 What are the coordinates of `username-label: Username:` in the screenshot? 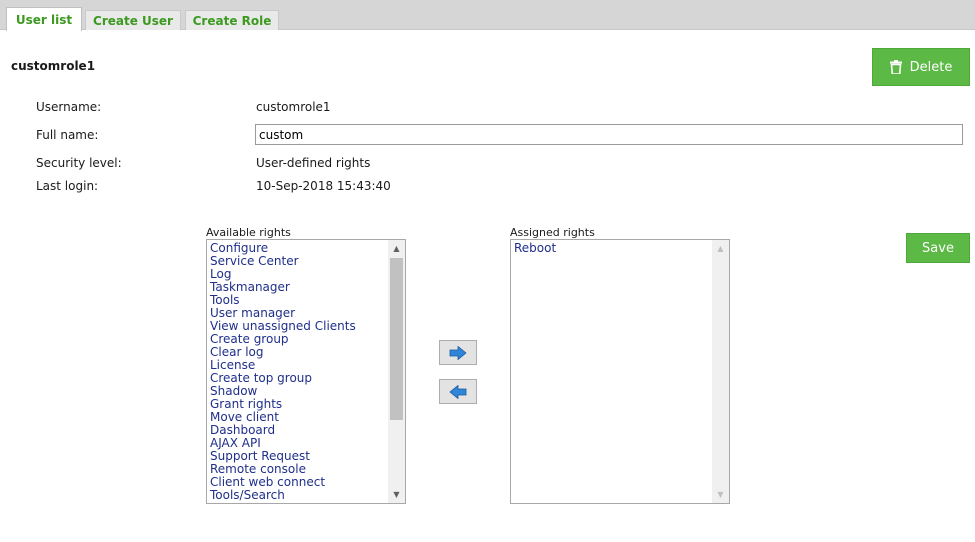 It's located at (69, 107).